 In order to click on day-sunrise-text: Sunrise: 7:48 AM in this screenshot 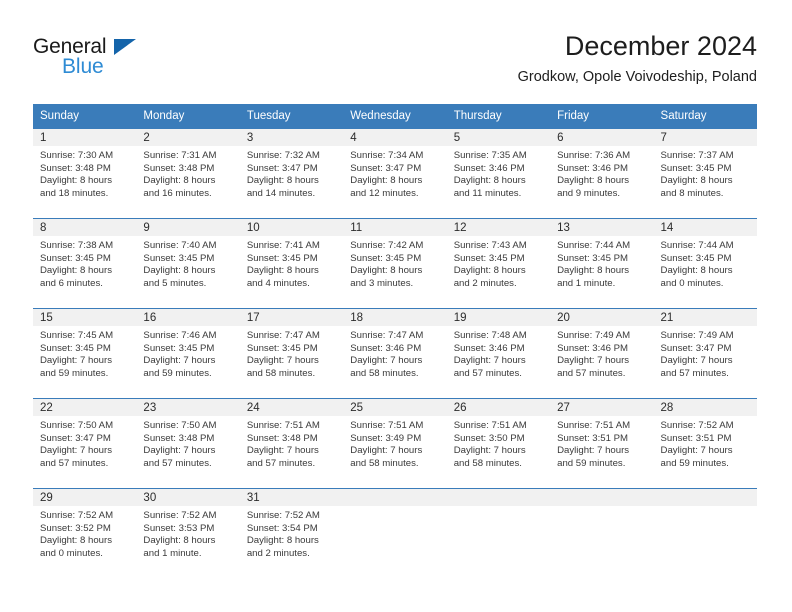, I will do `click(490, 335)`.